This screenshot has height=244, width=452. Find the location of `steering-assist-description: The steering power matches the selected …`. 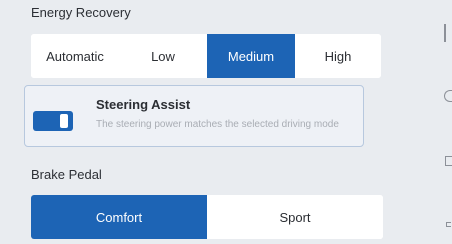

steering-assist-description: The steering power matches the selected … is located at coordinates (217, 124).